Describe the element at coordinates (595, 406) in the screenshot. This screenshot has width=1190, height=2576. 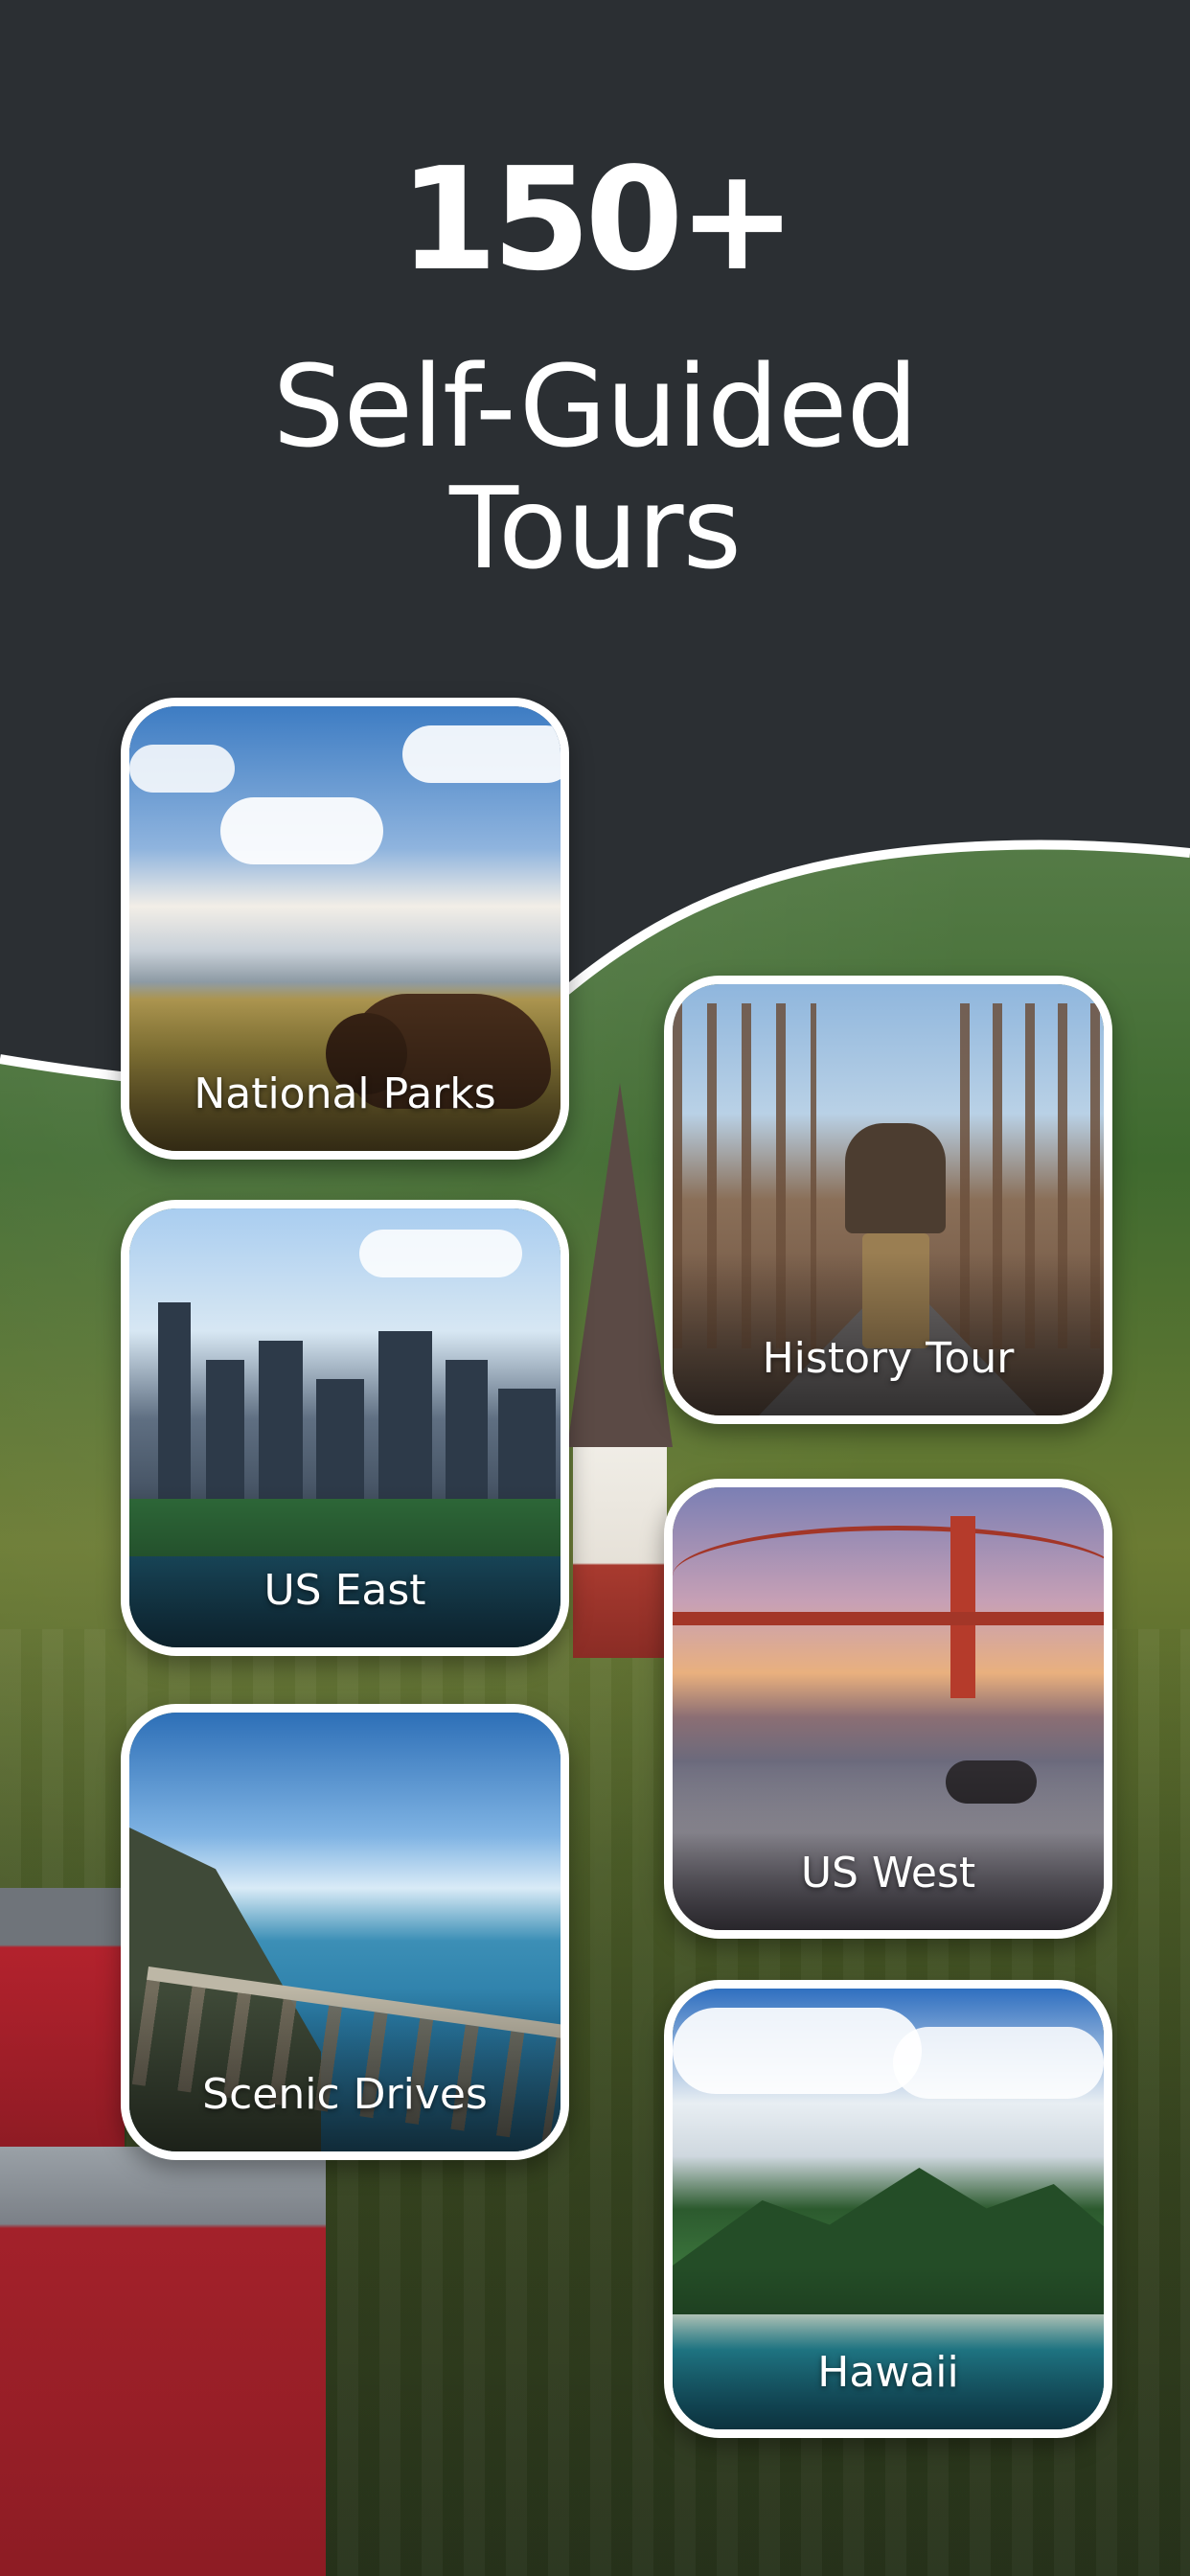
I see `headline-title-line1: Self-Guided` at that location.